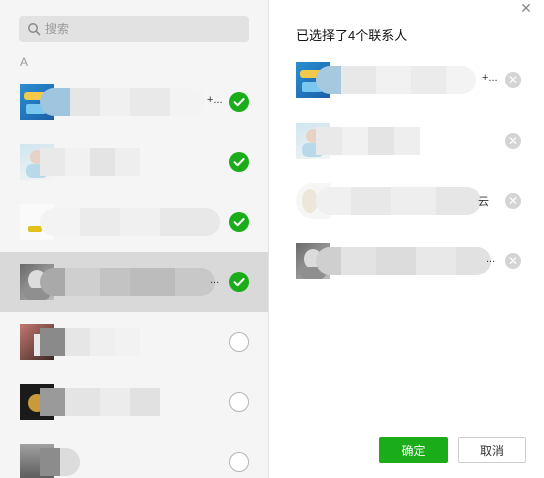 This screenshot has height=478, width=544. What do you see at coordinates (483, 202) in the screenshot?
I see `contact-name-tail: 云` at bounding box center [483, 202].